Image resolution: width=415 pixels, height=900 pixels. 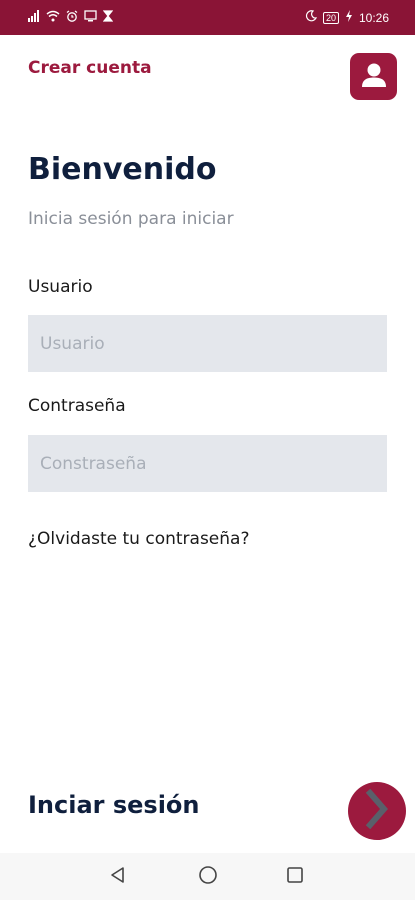 I want to click on username-label: Usuario, so click(x=60, y=287).